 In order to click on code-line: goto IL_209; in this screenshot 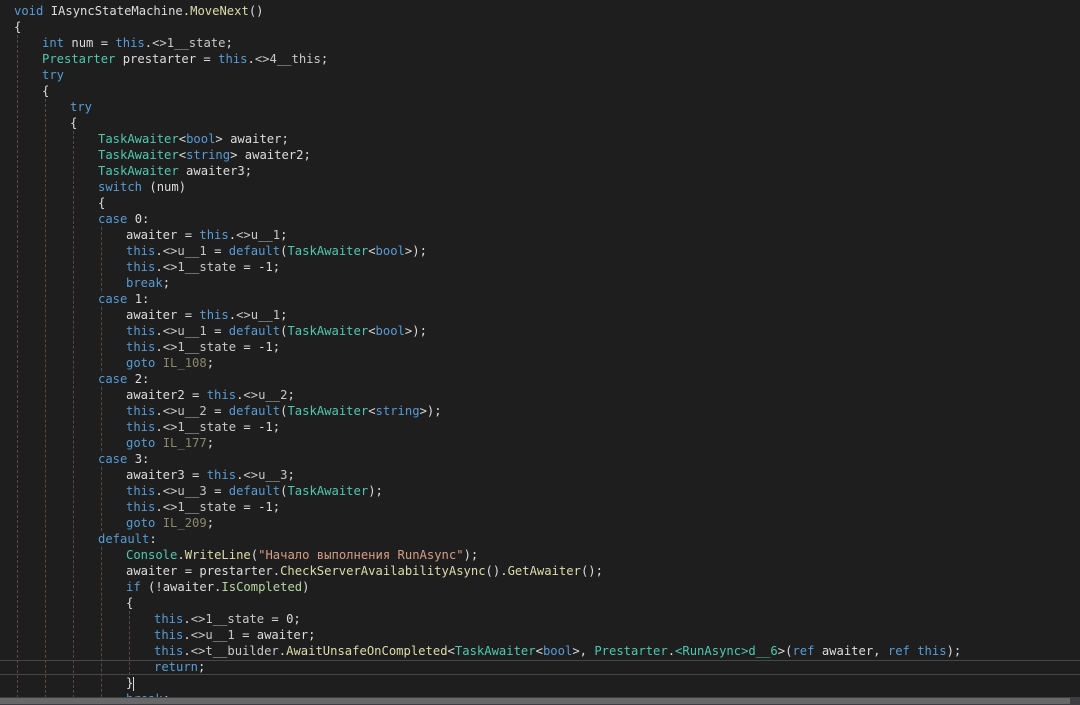, I will do `click(540, 523)`.